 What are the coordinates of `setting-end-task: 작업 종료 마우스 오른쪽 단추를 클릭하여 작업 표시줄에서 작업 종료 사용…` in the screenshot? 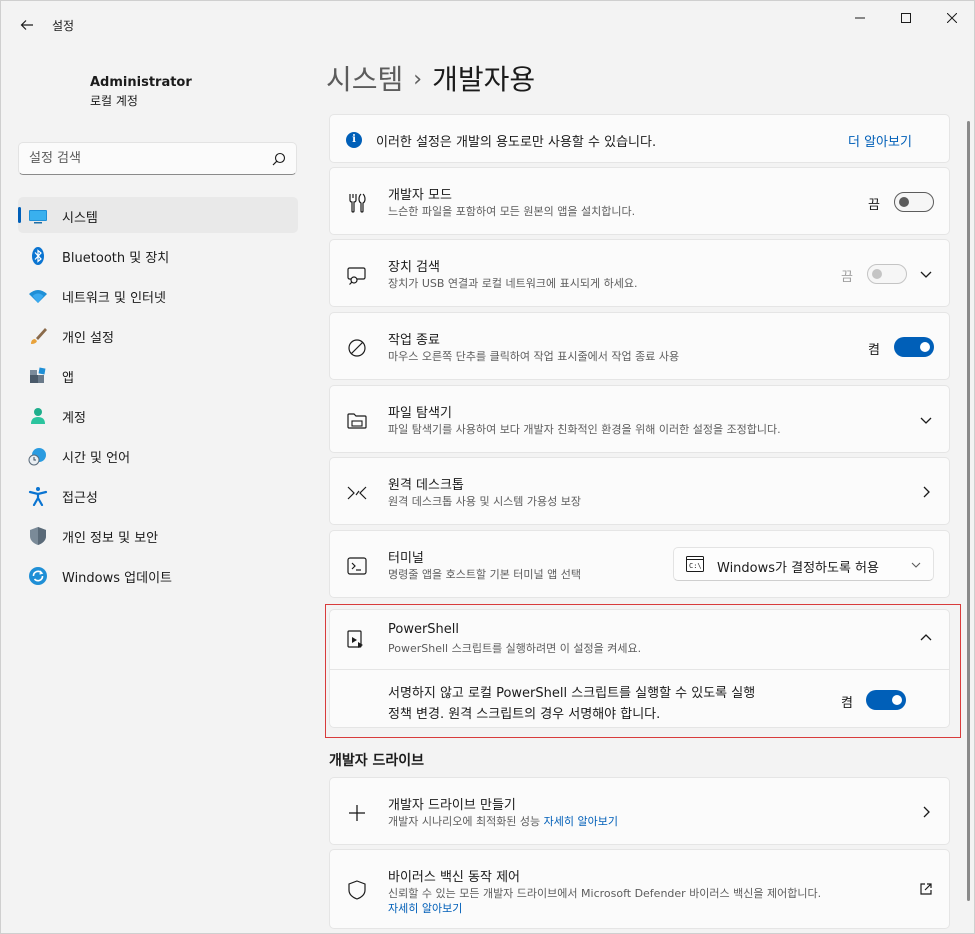 It's located at (639, 346).